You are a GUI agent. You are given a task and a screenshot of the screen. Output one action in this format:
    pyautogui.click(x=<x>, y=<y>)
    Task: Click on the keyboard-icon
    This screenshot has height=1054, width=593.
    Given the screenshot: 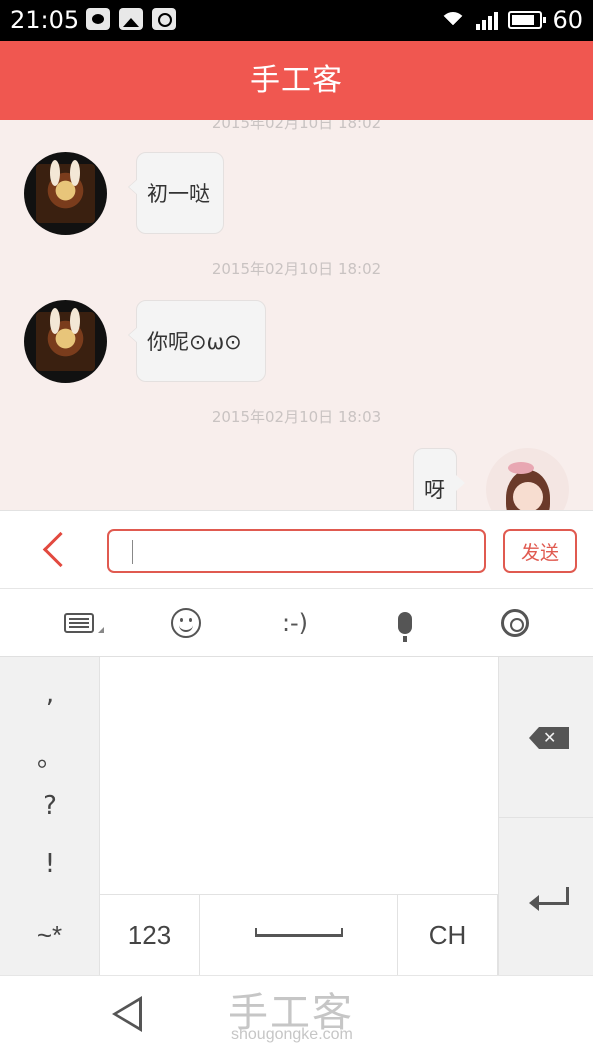 What is the action you would take?
    pyautogui.click(x=79, y=623)
    